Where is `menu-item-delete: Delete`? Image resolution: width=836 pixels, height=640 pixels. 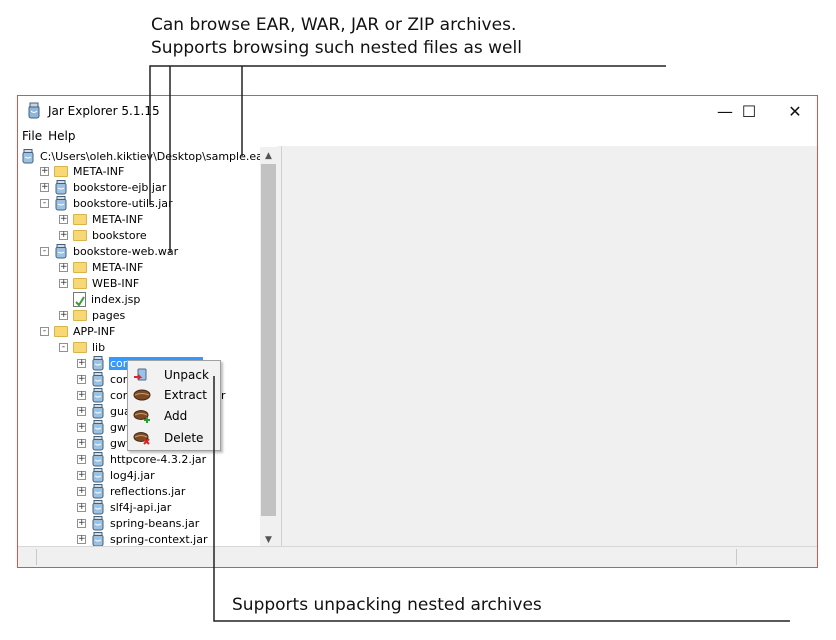
menu-item-delete: Delete is located at coordinates (174, 437).